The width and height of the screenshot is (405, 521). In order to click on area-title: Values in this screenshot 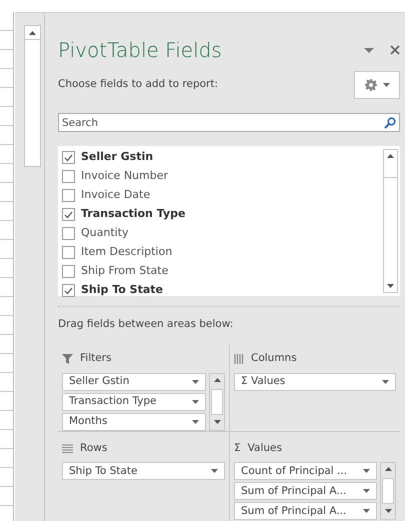, I will do `click(265, 448)`.